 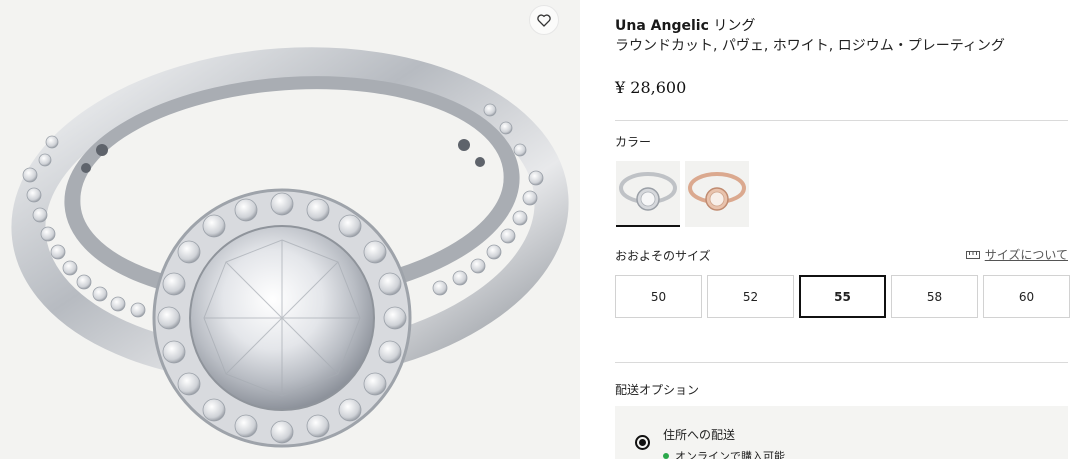 What do you see at coordinates (750, 296) in the screenshot?
I see `size-option-52: 52` at bounding box center [750, 296].